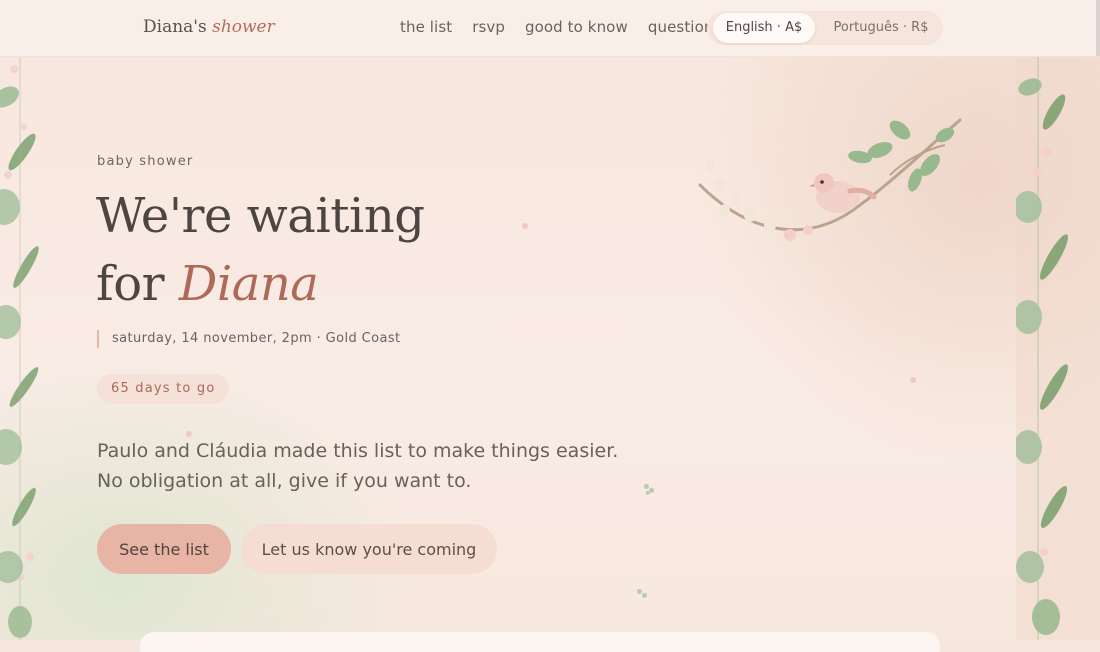 The height and width of the screenshot is (652, 1100). What do you see at coordinates (764, 28) in the screenshot?
I see `language-option-english: English · A$` at bounding box center [764, 28].